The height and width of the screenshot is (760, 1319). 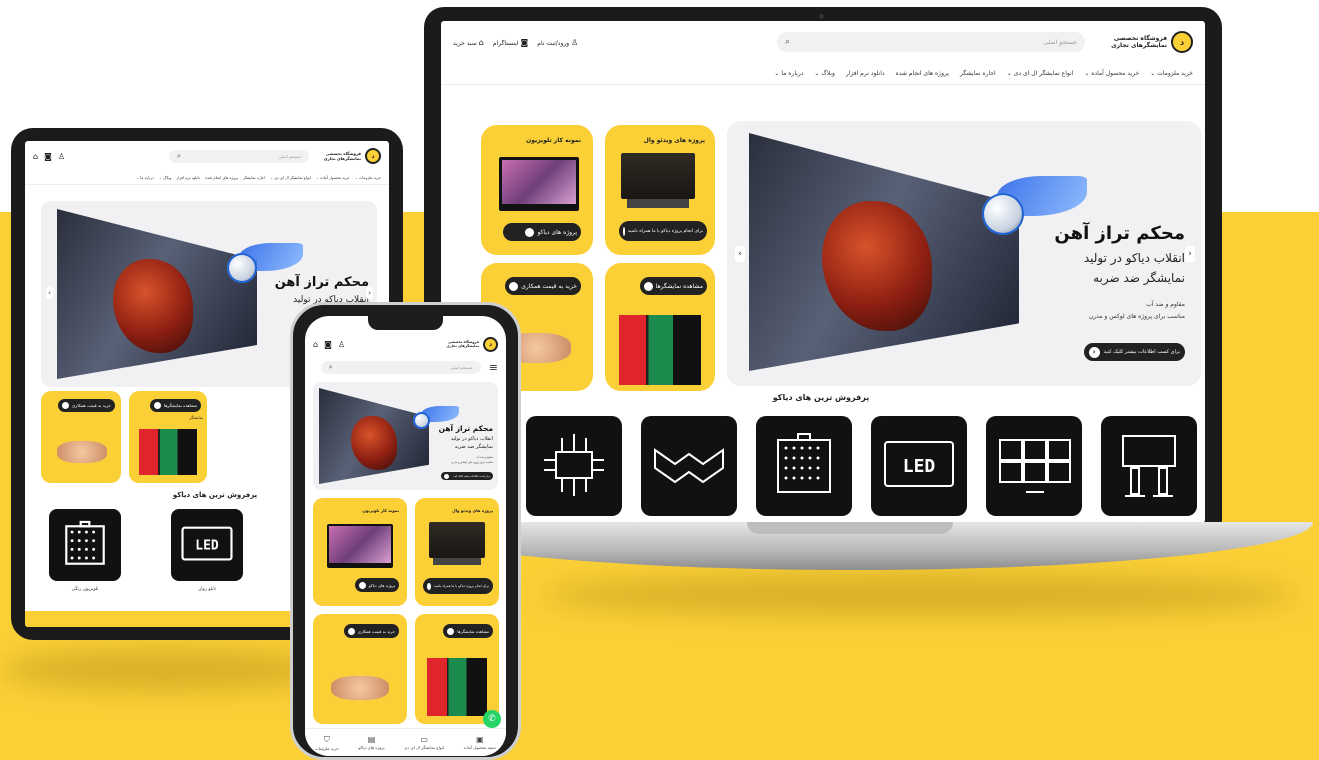 What do you see at coordinates (360, 669) in the screenshot?
I see `phone-card-partner-price: خرید به قیمت همکاری` at bounding box center [360, 669].